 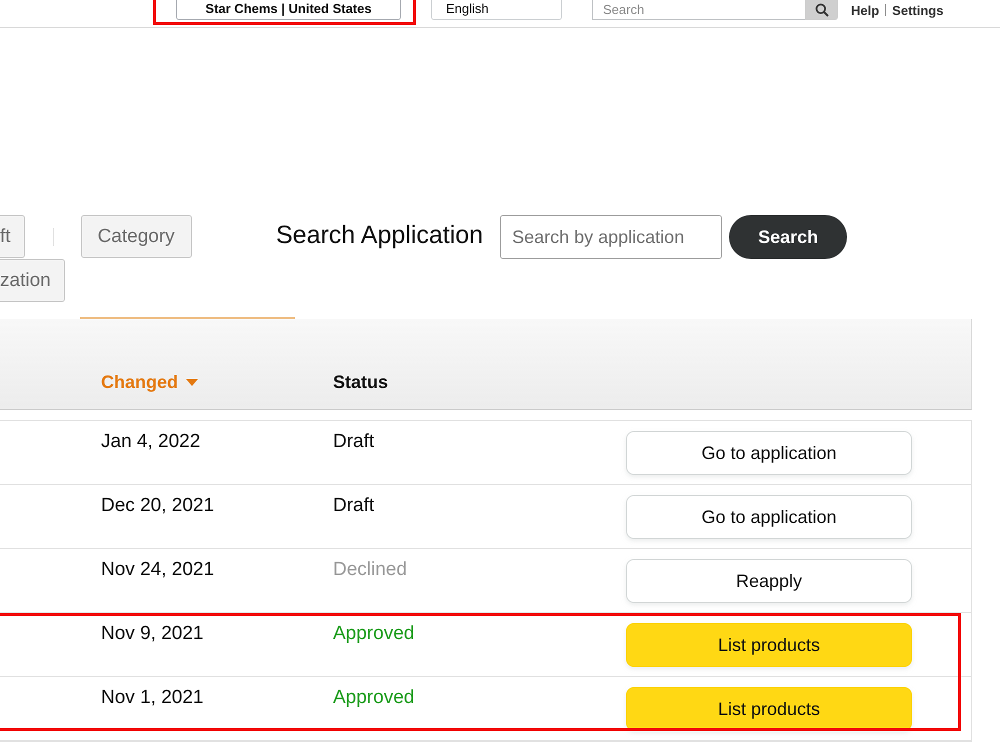 I want to click on filter-button: ft, so click(x=12, y=236).